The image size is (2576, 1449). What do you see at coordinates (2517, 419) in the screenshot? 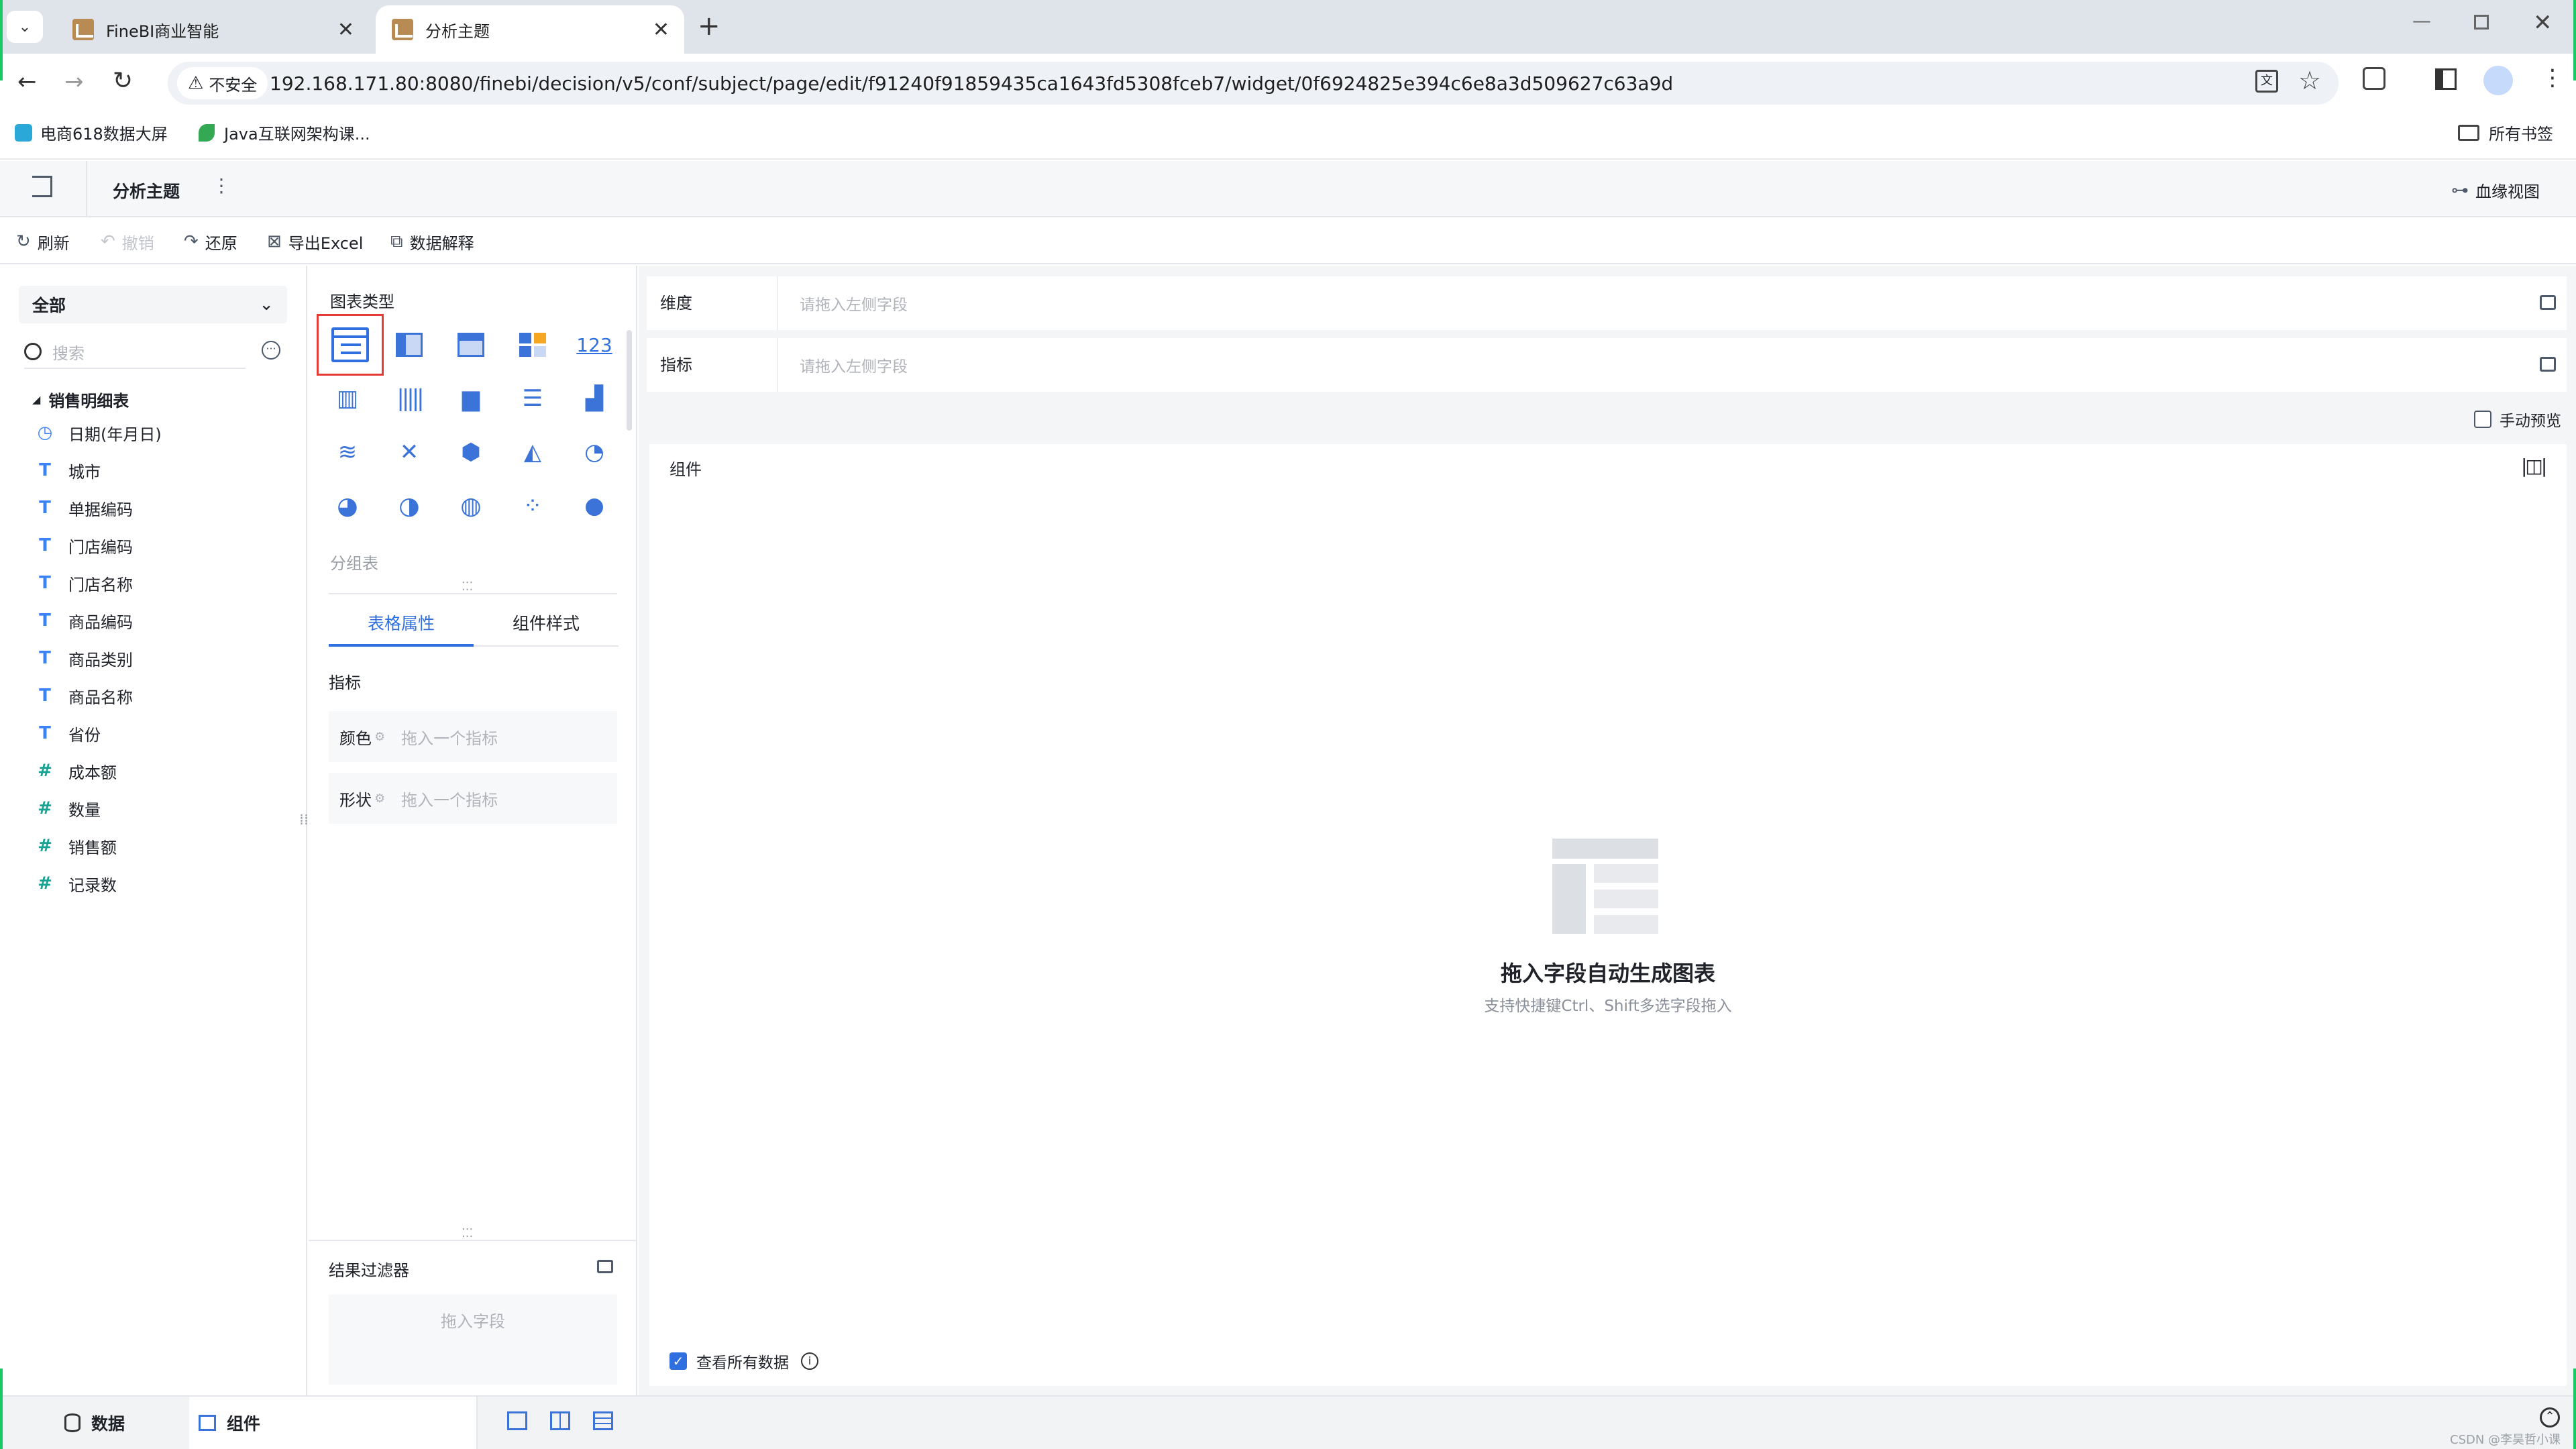
I see `manual-preview-toggle: 手动预览` at bounding box center [2517, 419].